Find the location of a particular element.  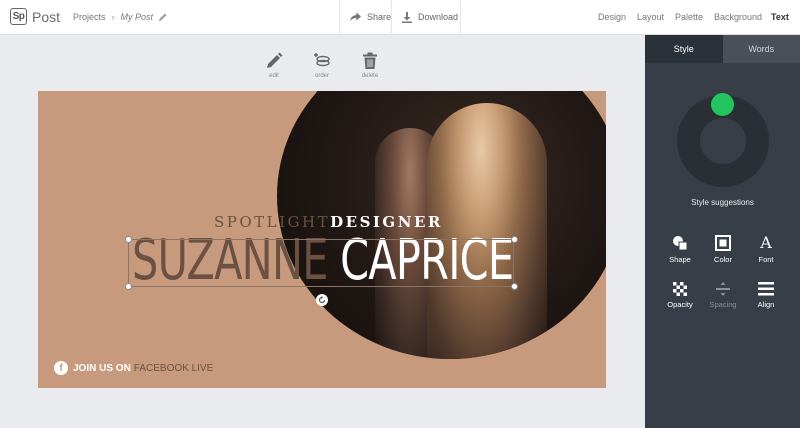

pencil-icon is located at coordinates (275, 60).